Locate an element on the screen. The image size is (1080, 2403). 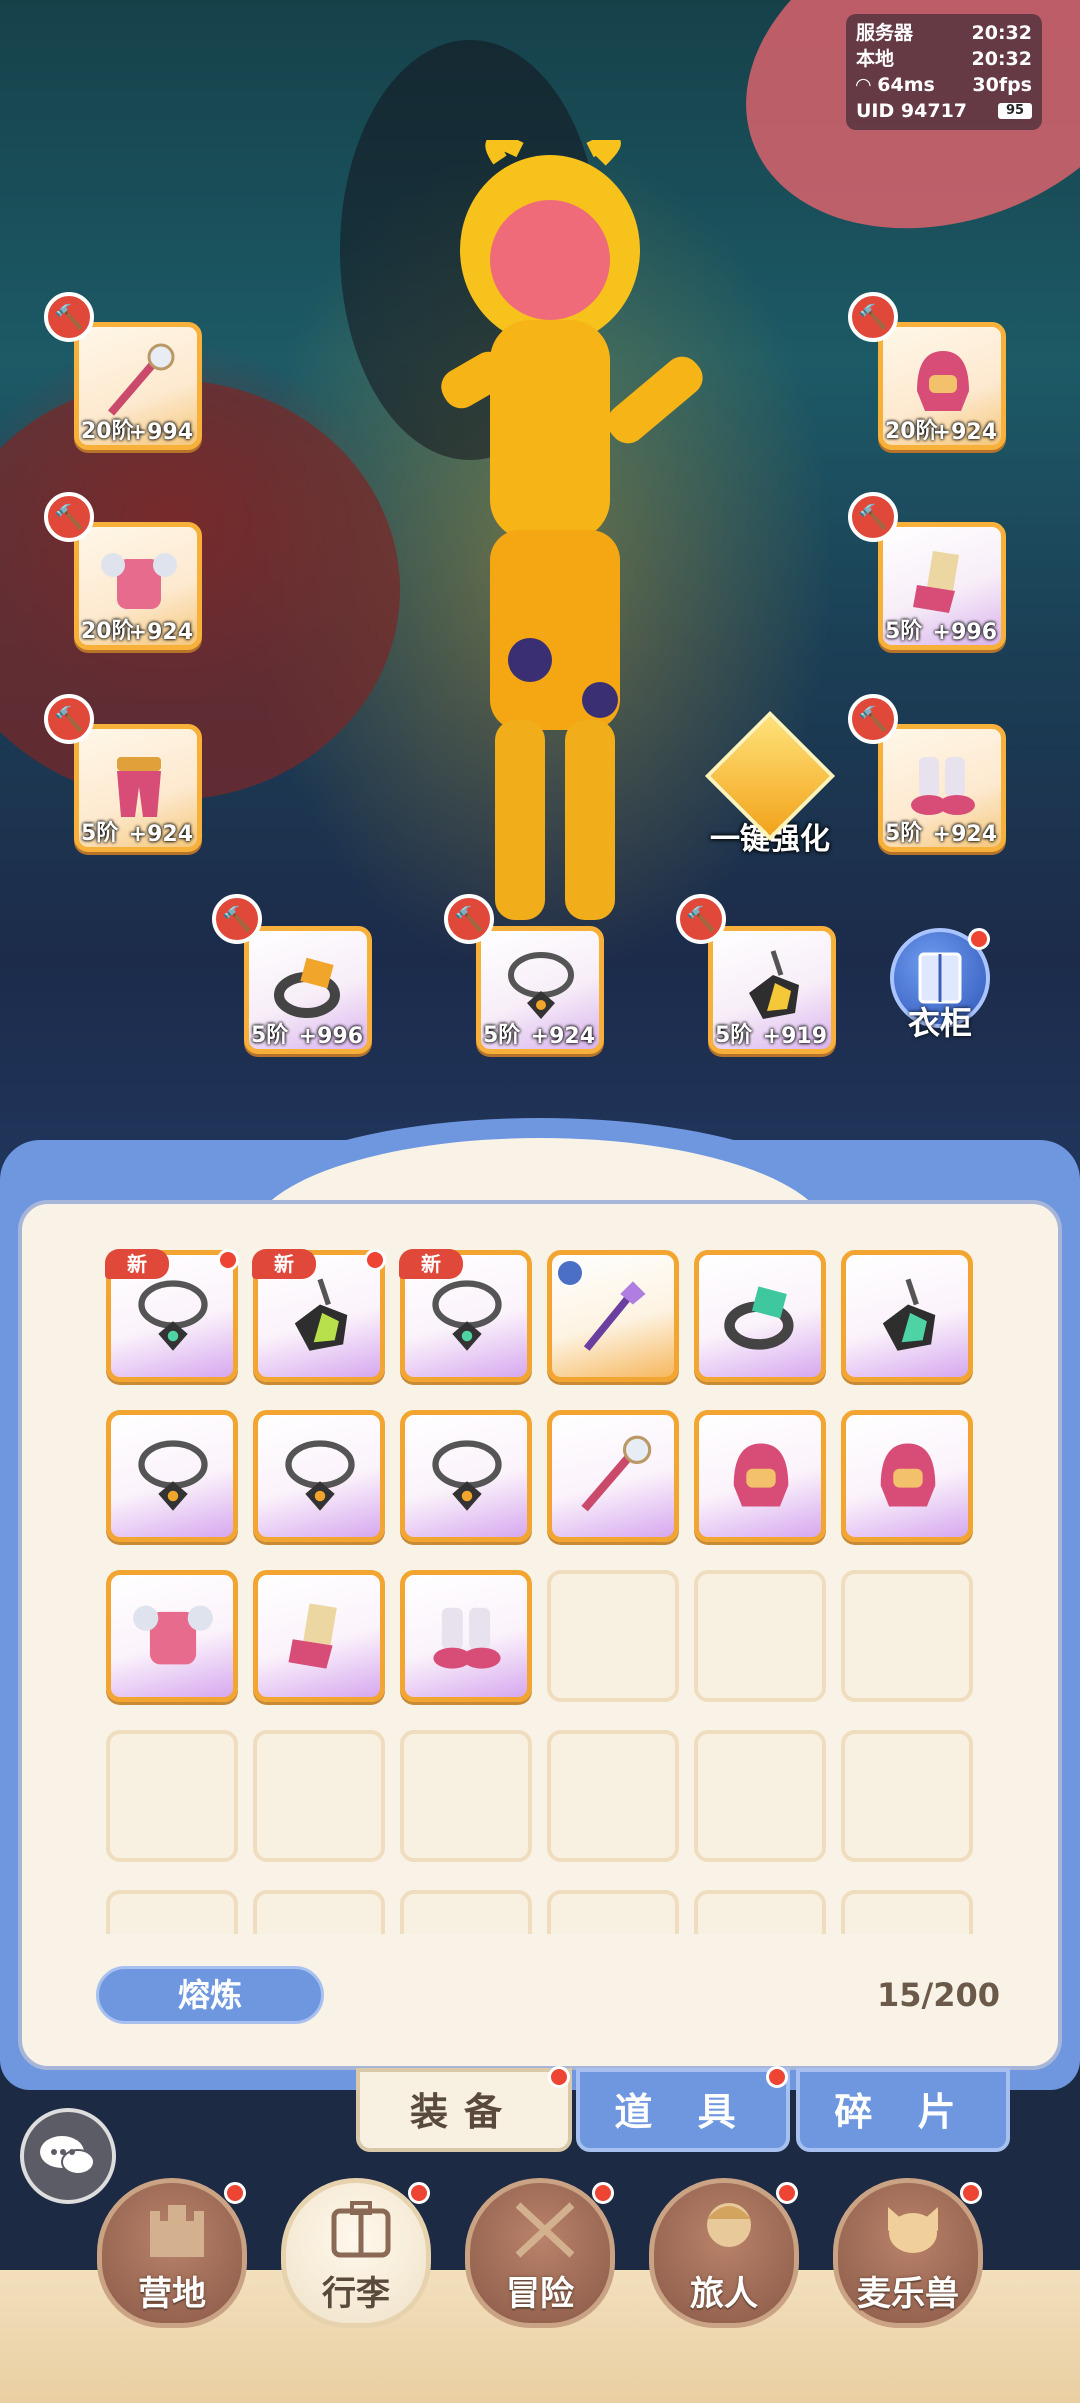
inventory-item-armor is located at coordinates (172, 1636).